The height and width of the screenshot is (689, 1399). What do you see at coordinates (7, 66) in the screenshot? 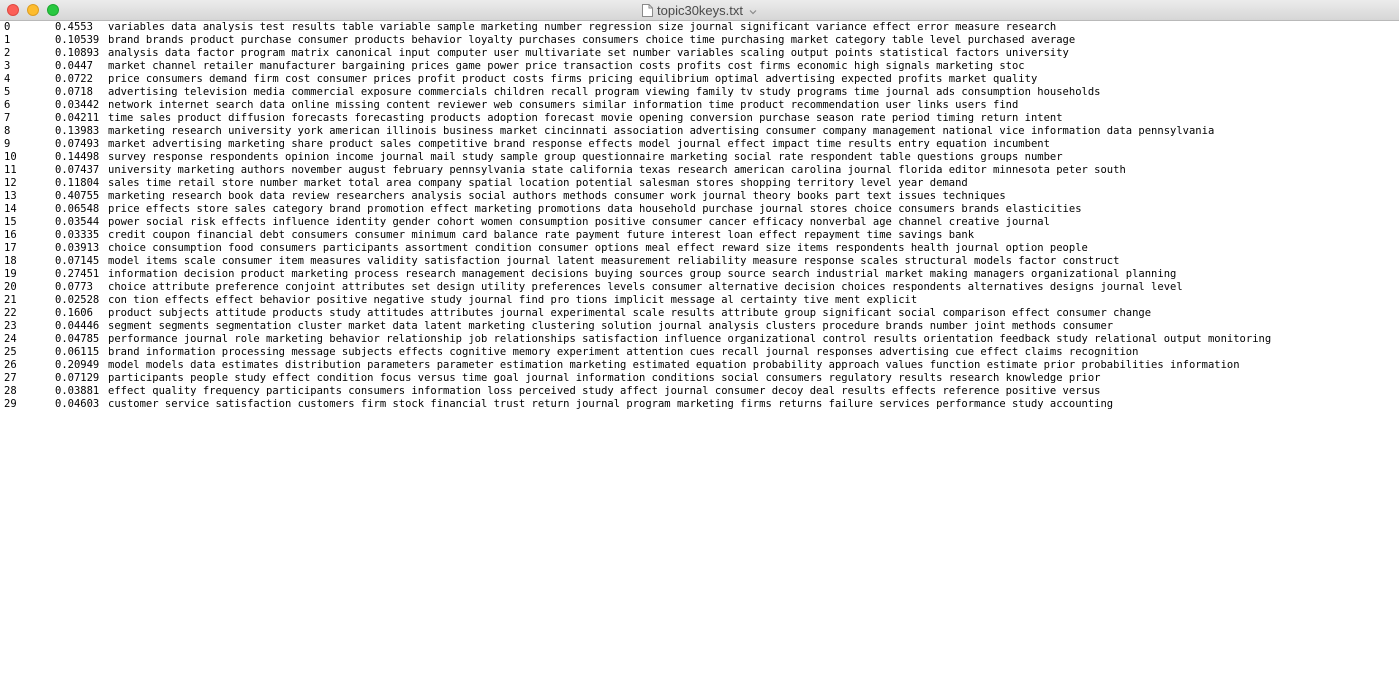
I see `topic-index: 3` at bounding box center [7, 66].